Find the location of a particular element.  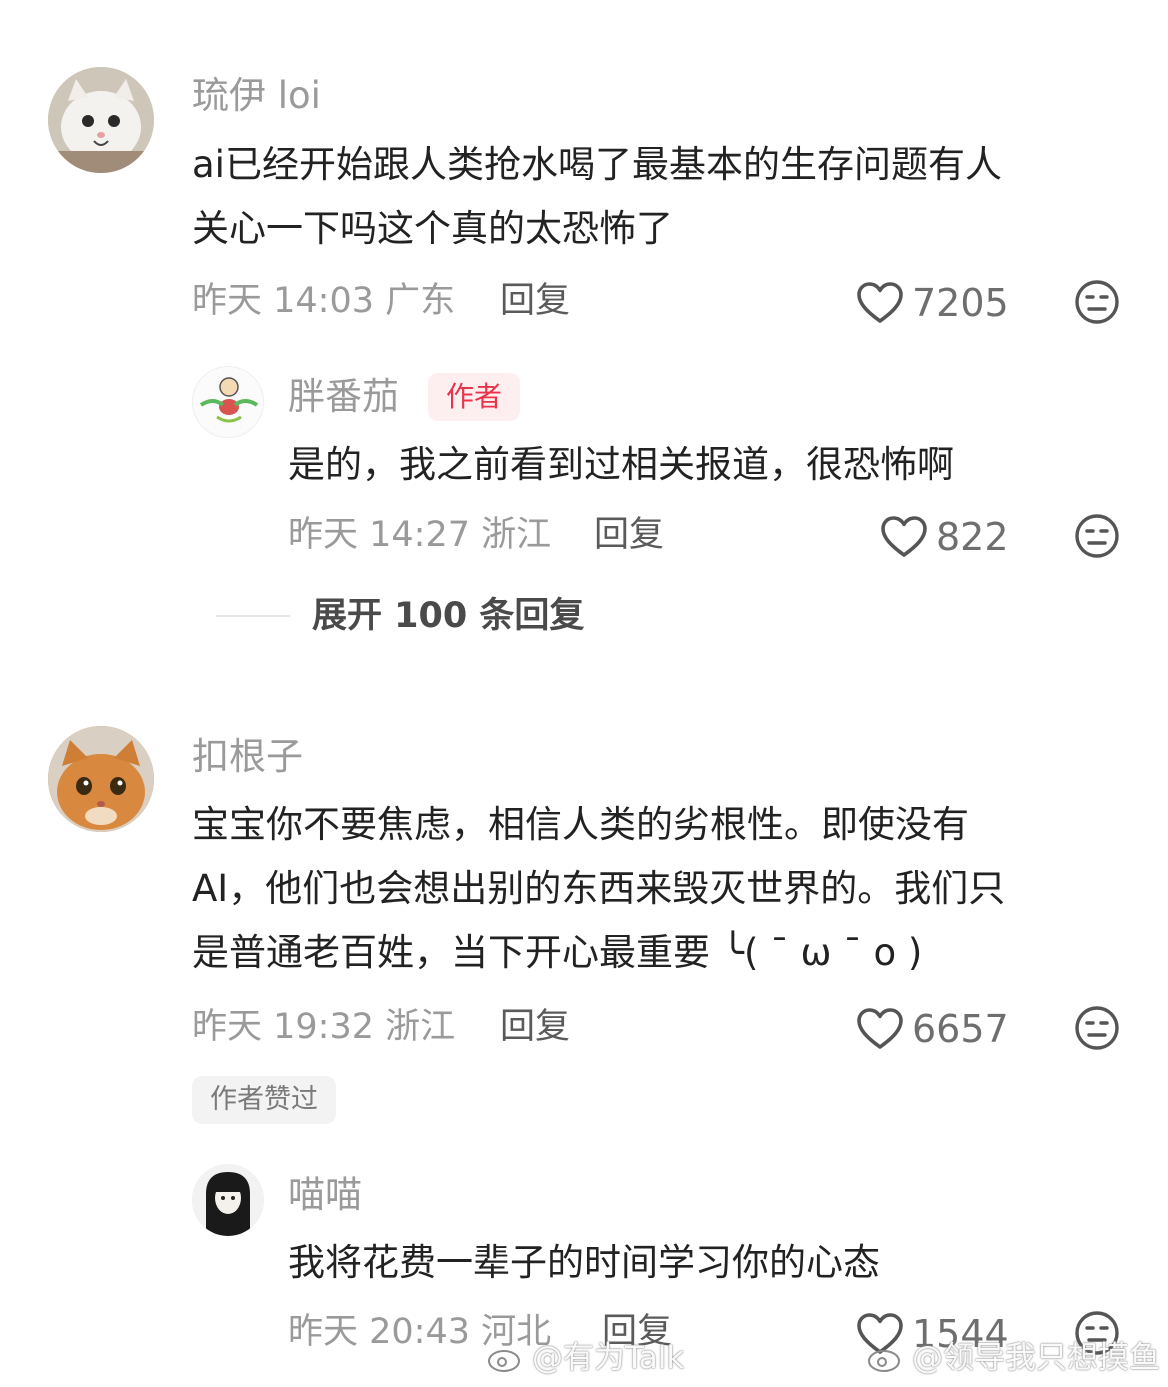

comment-text-line: 是普通老百姓，当下开心最重要 ╰( ¯ ω ¯ o ) is located at coordinates (557, 952).